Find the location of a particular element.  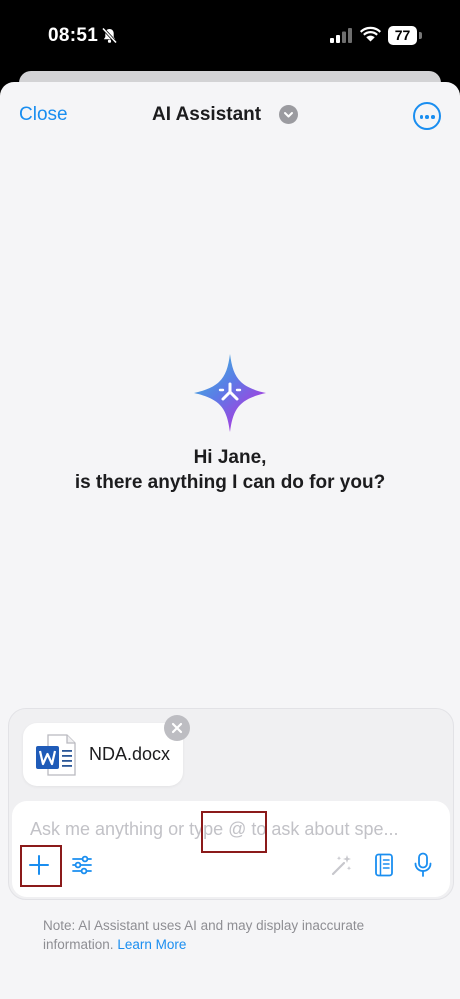

clock: 08:51 is located at coordinates (73, 35).